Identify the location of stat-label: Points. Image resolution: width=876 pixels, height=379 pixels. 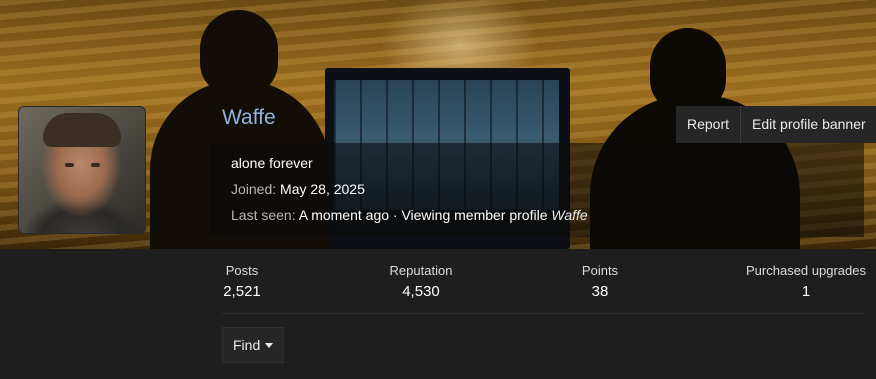
(600, 270).